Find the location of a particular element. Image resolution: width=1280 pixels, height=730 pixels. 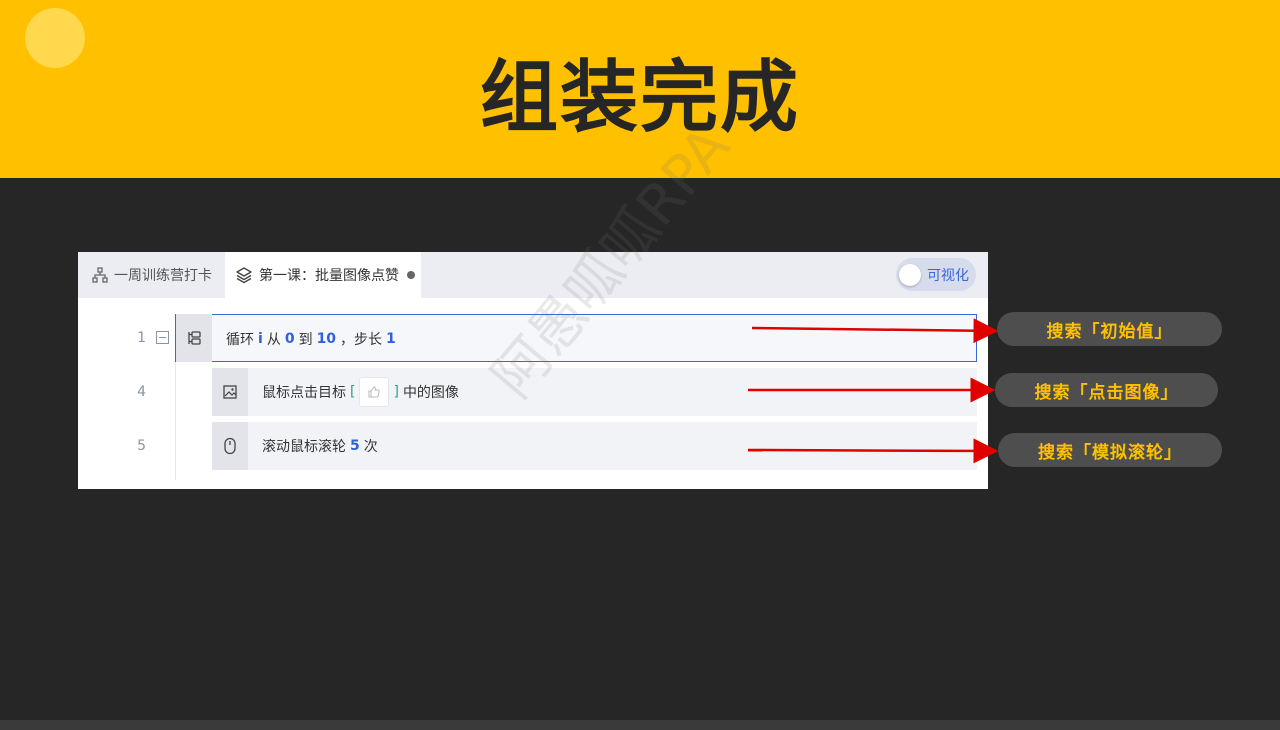

annotation-arrows is located at coordinates (873, 391).